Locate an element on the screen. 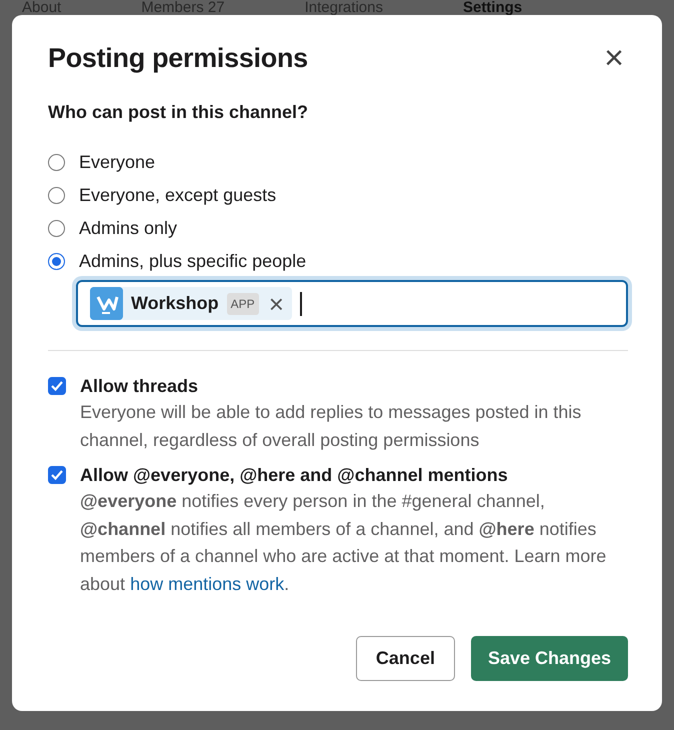  app-tag: APP is located at coordinates (242, 303).